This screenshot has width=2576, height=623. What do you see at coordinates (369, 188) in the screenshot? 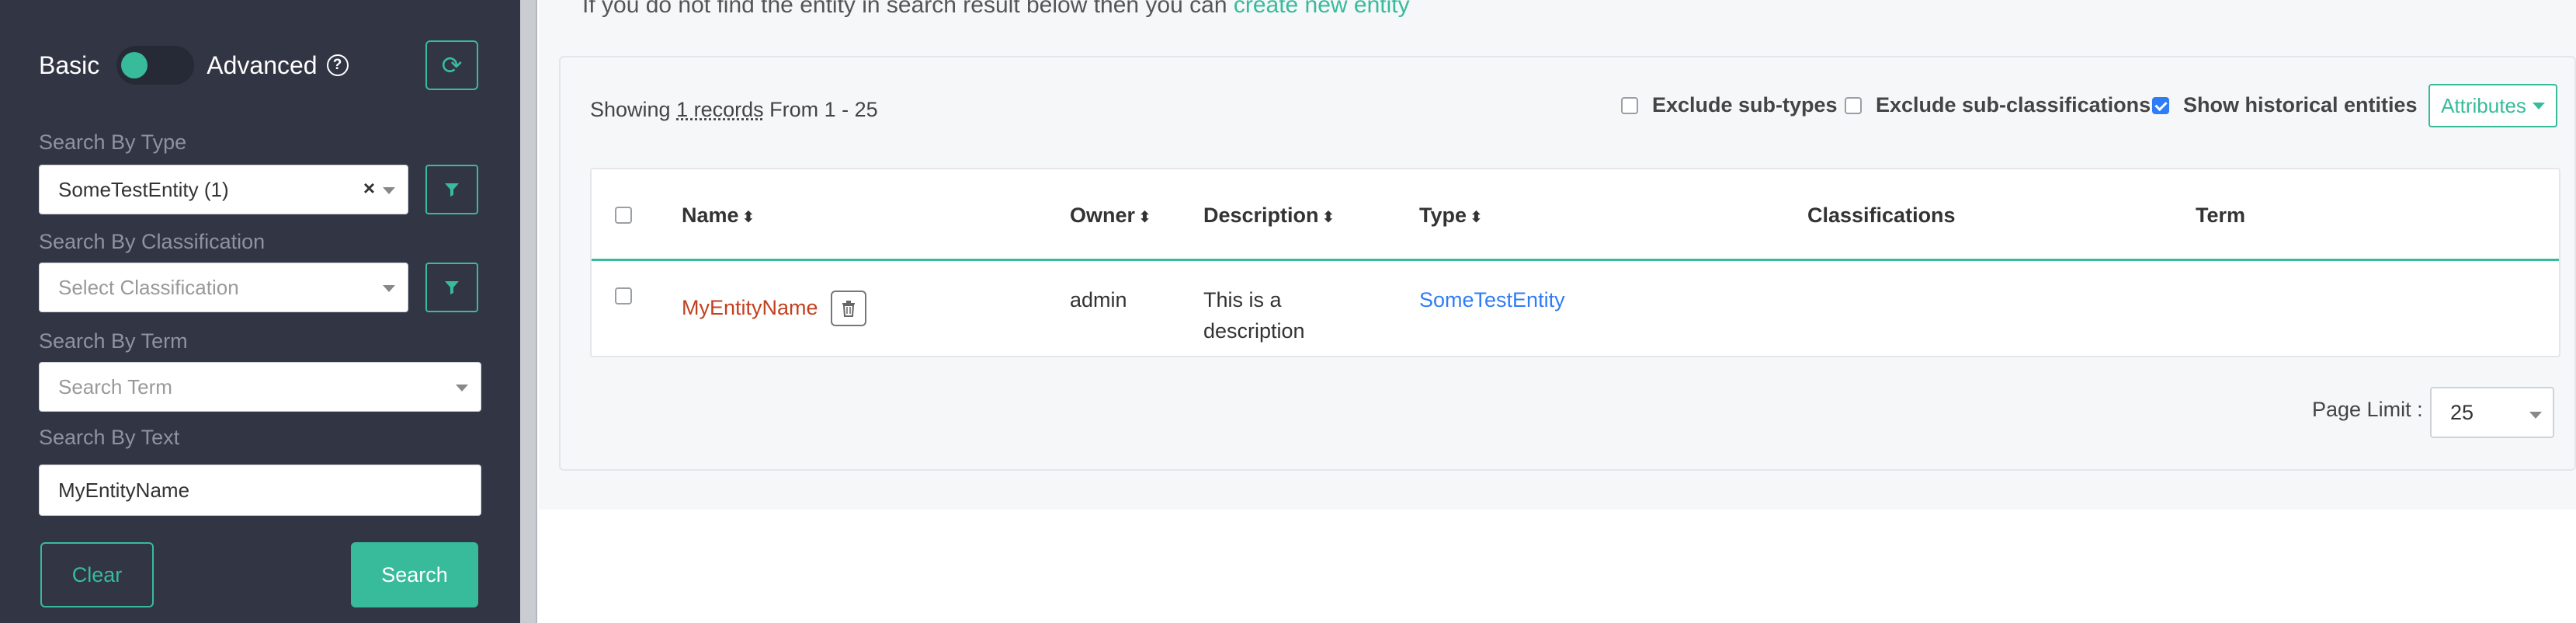
I see `clear-type-icon: ×` at bounding box center [369, 188].